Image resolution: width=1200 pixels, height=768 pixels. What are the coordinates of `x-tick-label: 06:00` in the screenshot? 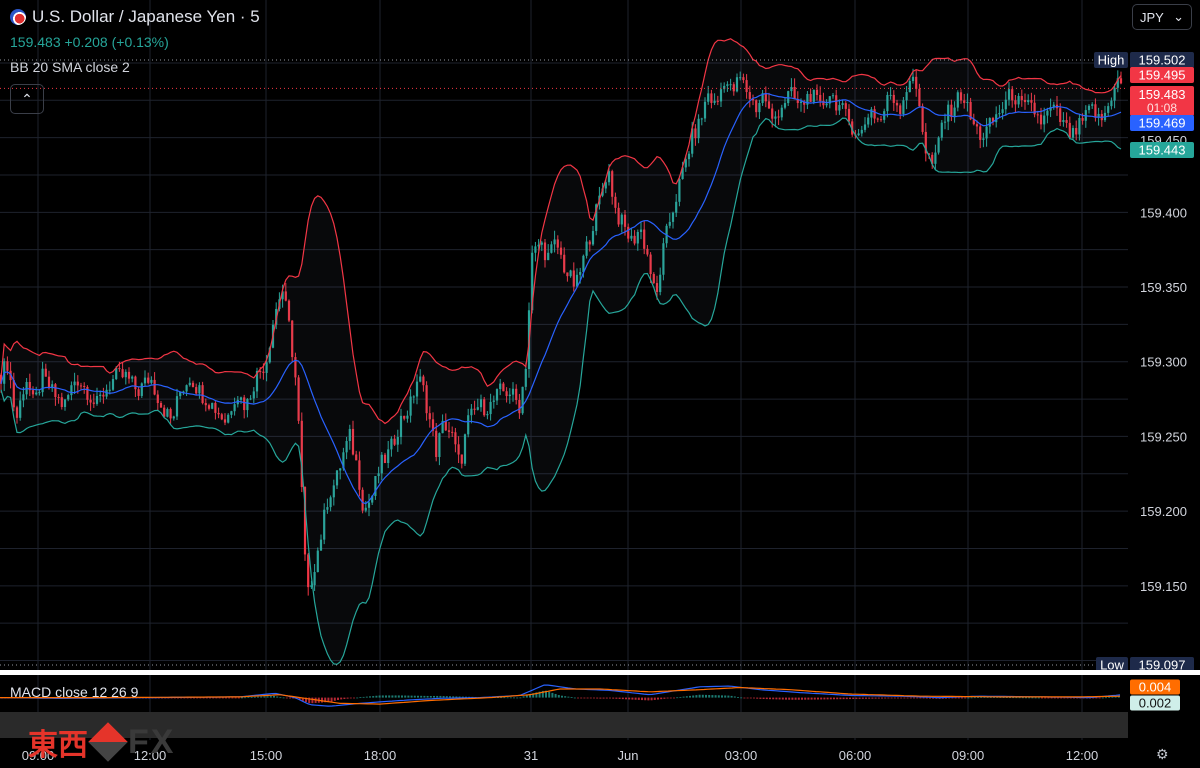 It's located at (855, 755).